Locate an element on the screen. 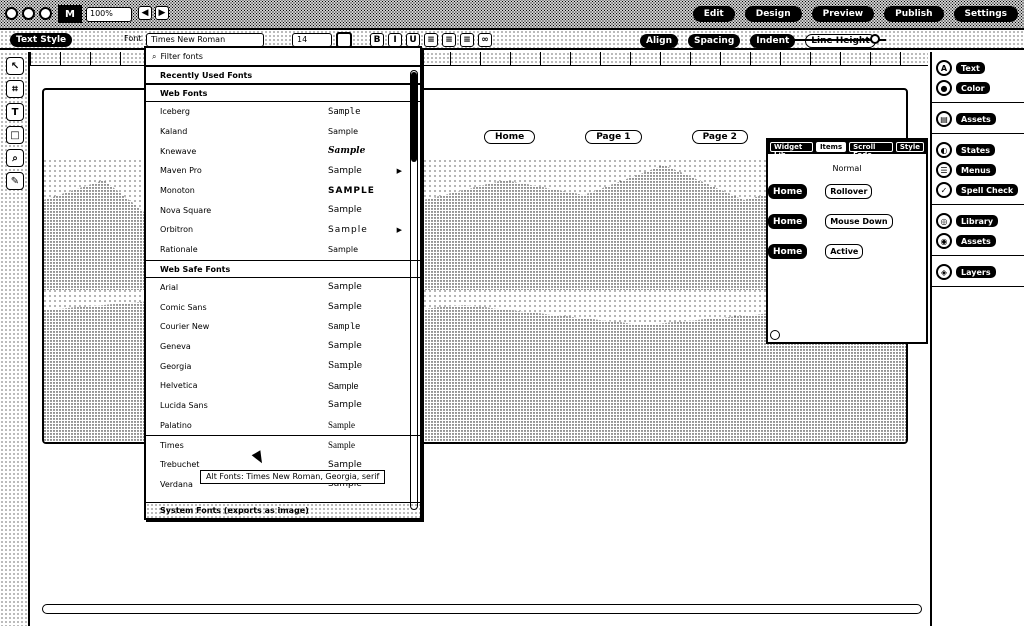 This screenshot has width=1024, height=626. font-option: Comic Sans Sample is located at coordinates (283, 307).